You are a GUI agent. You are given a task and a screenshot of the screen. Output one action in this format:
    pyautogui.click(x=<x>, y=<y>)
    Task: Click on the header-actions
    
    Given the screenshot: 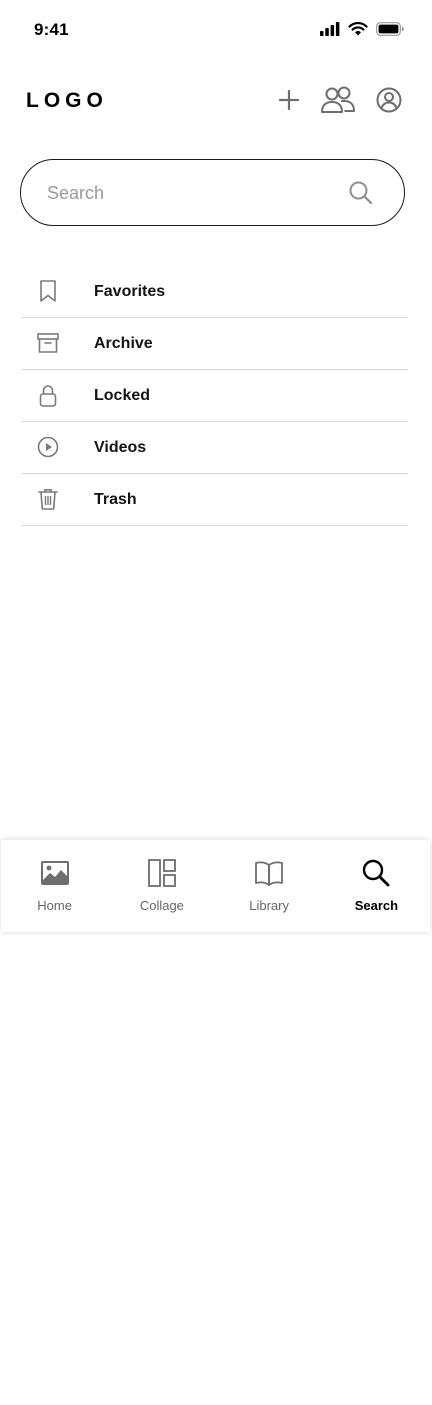 What is the action you would take?
    pyautogui.click(x=340, y=100)
    